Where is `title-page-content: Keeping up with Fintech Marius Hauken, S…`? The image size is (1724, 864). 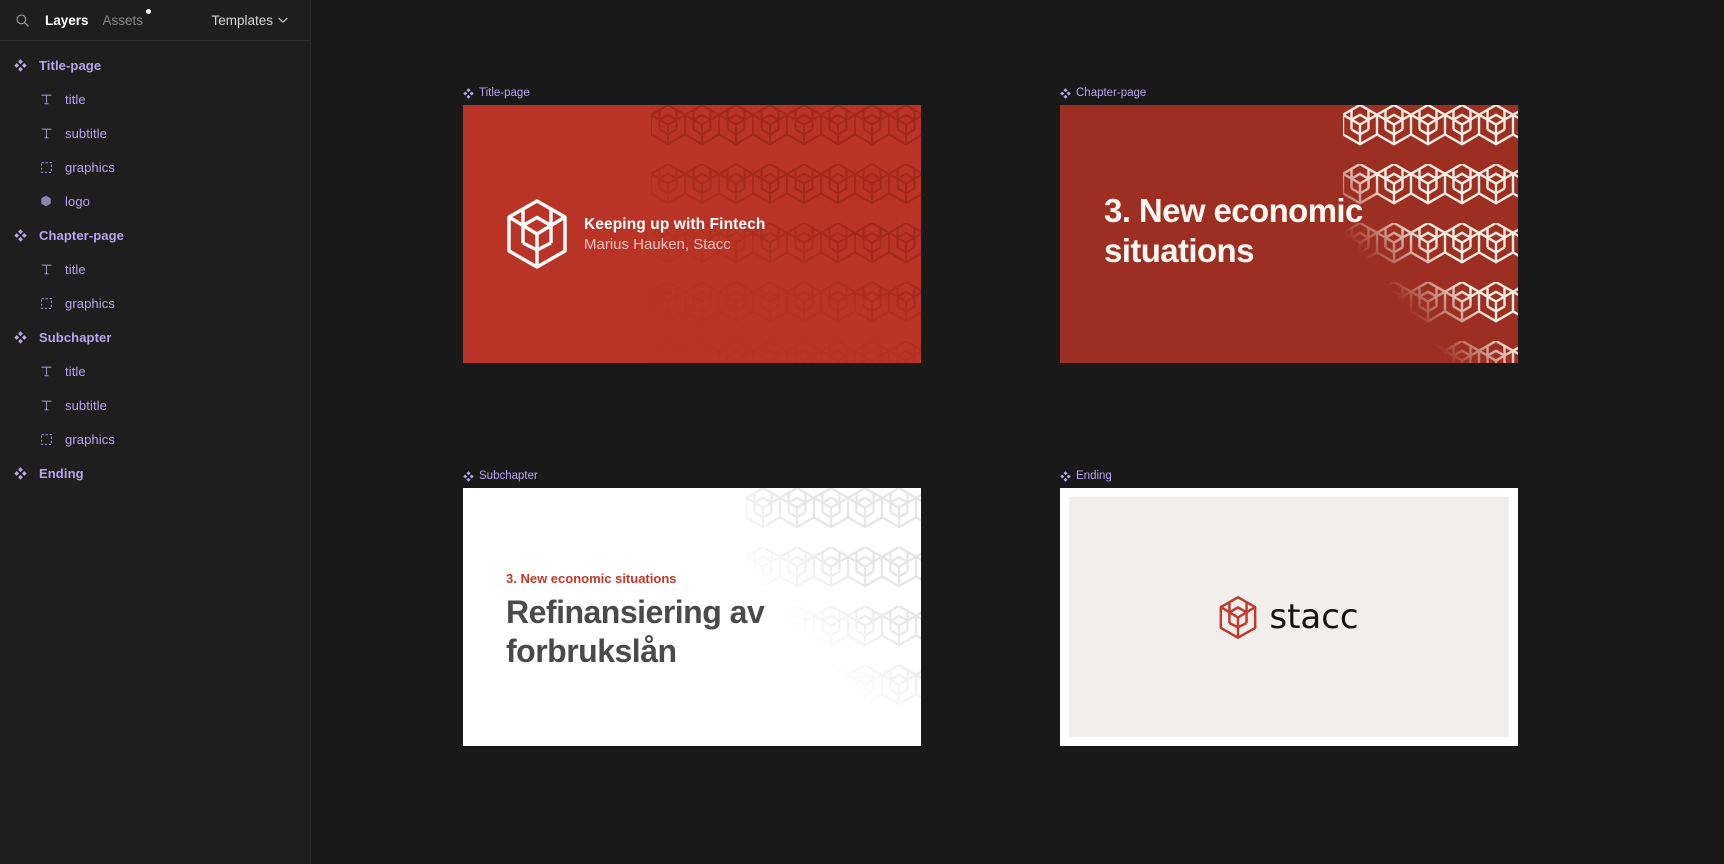
title-page-content: Keeping up with Fintech Marius Hauken, S… is located at coordinates (635, 234).